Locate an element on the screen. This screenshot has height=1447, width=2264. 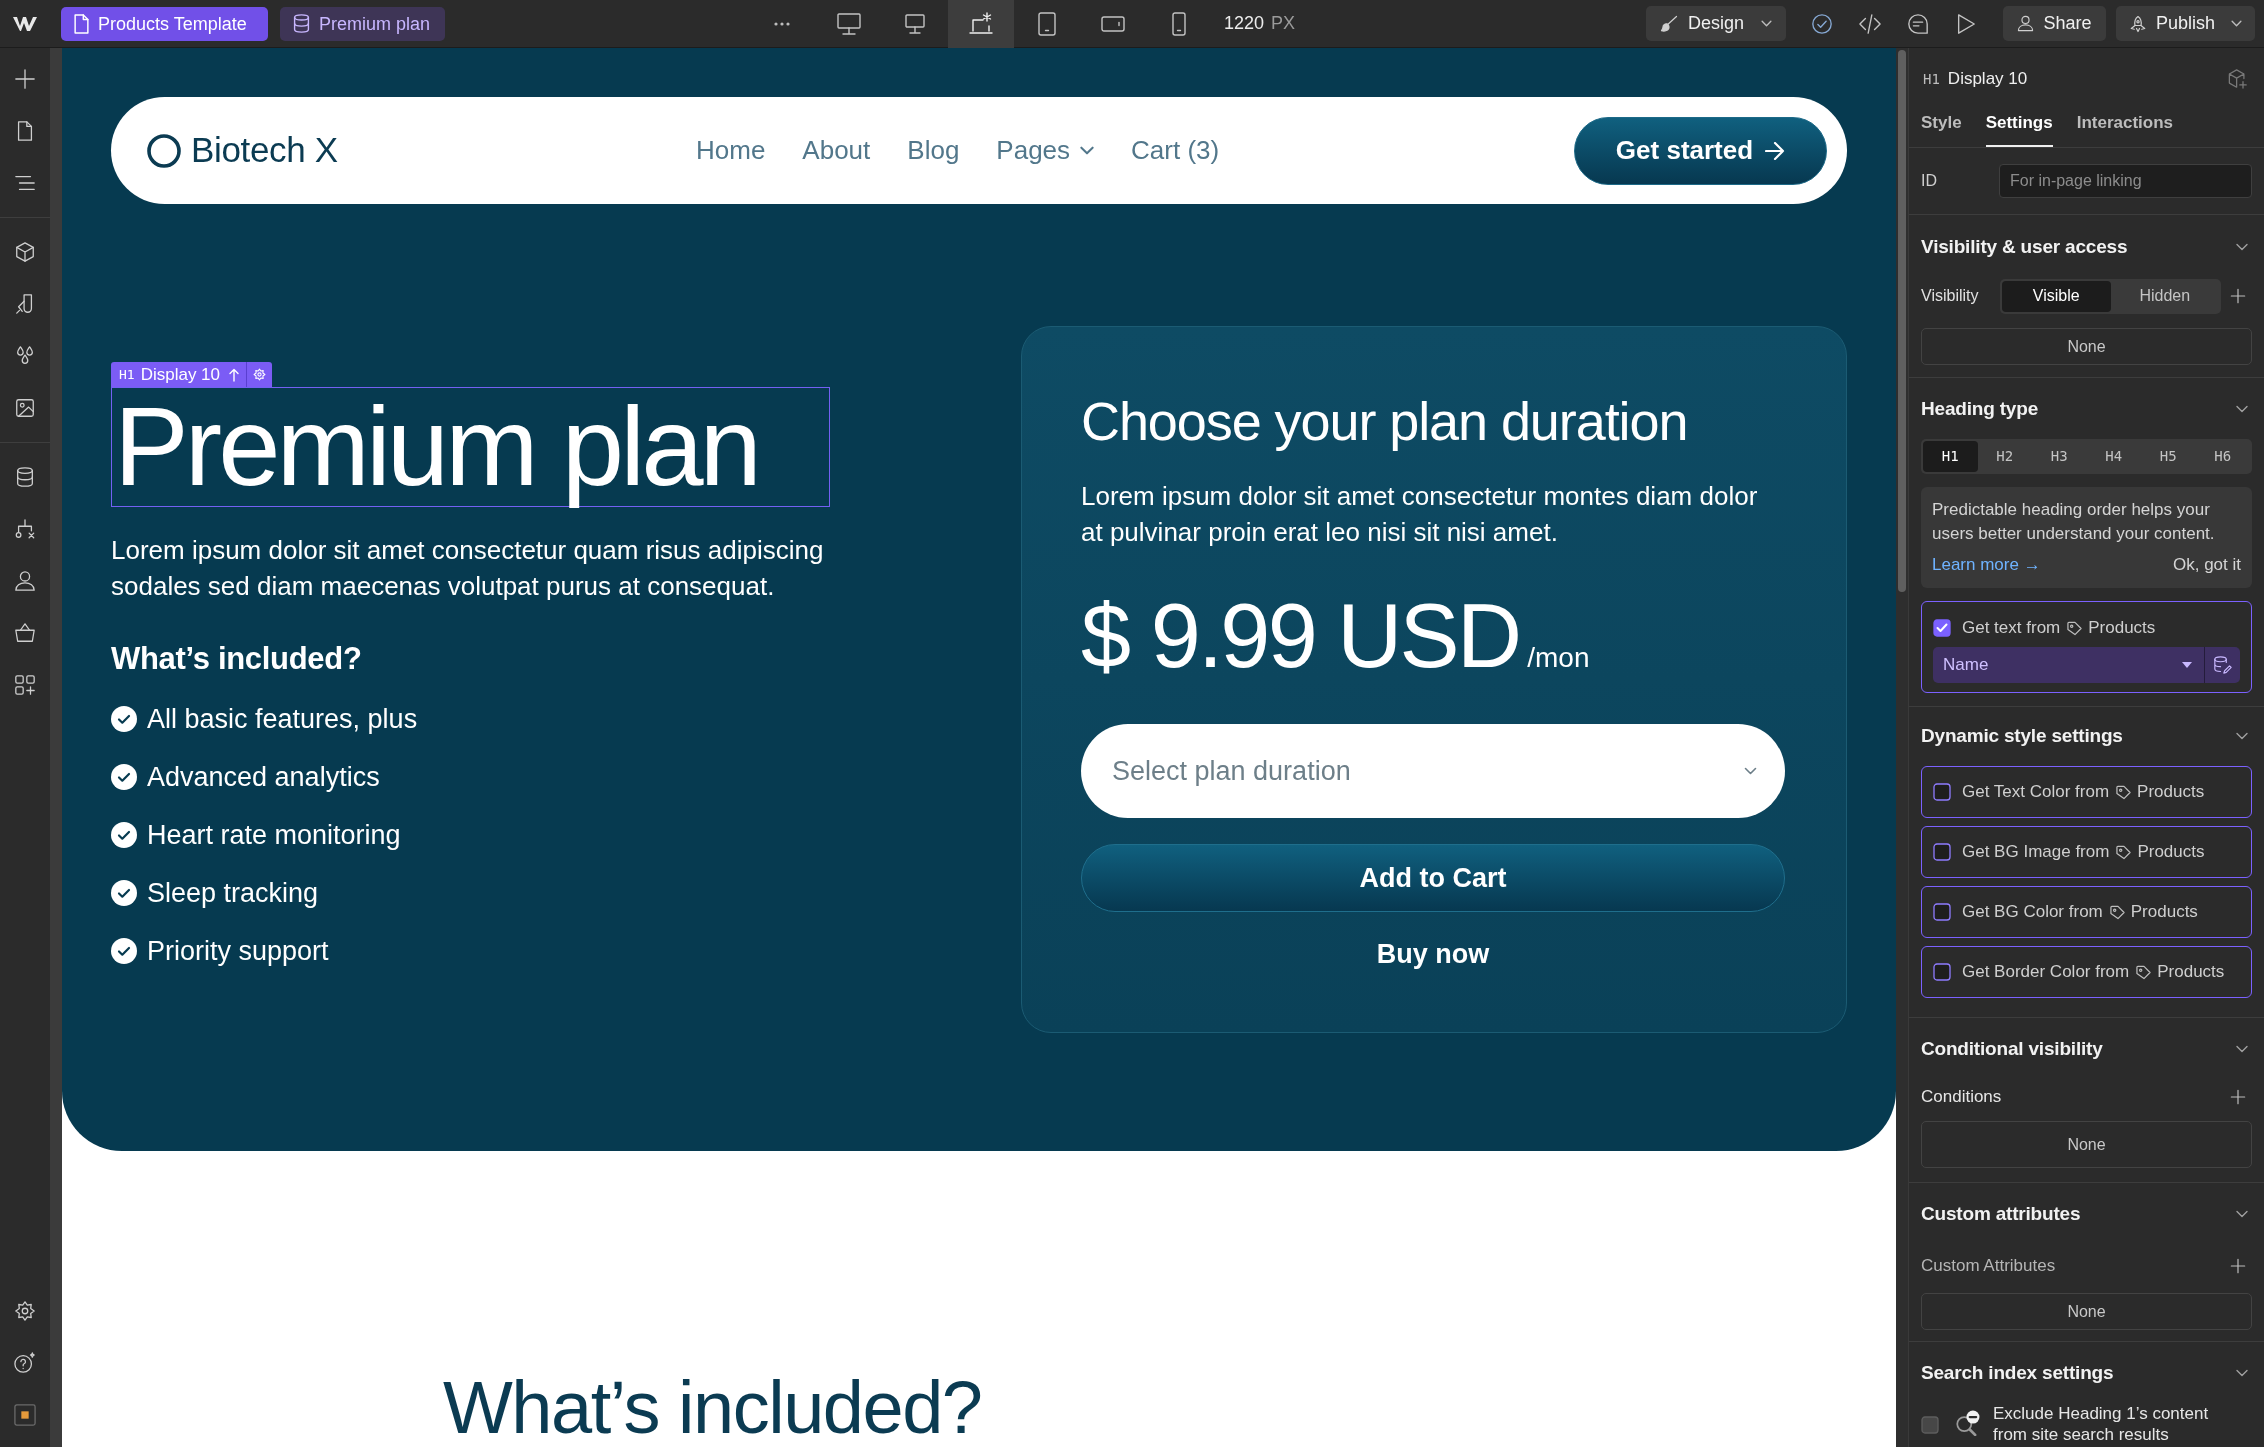
segment-option: H3 is located at coordinates (2059, 456).